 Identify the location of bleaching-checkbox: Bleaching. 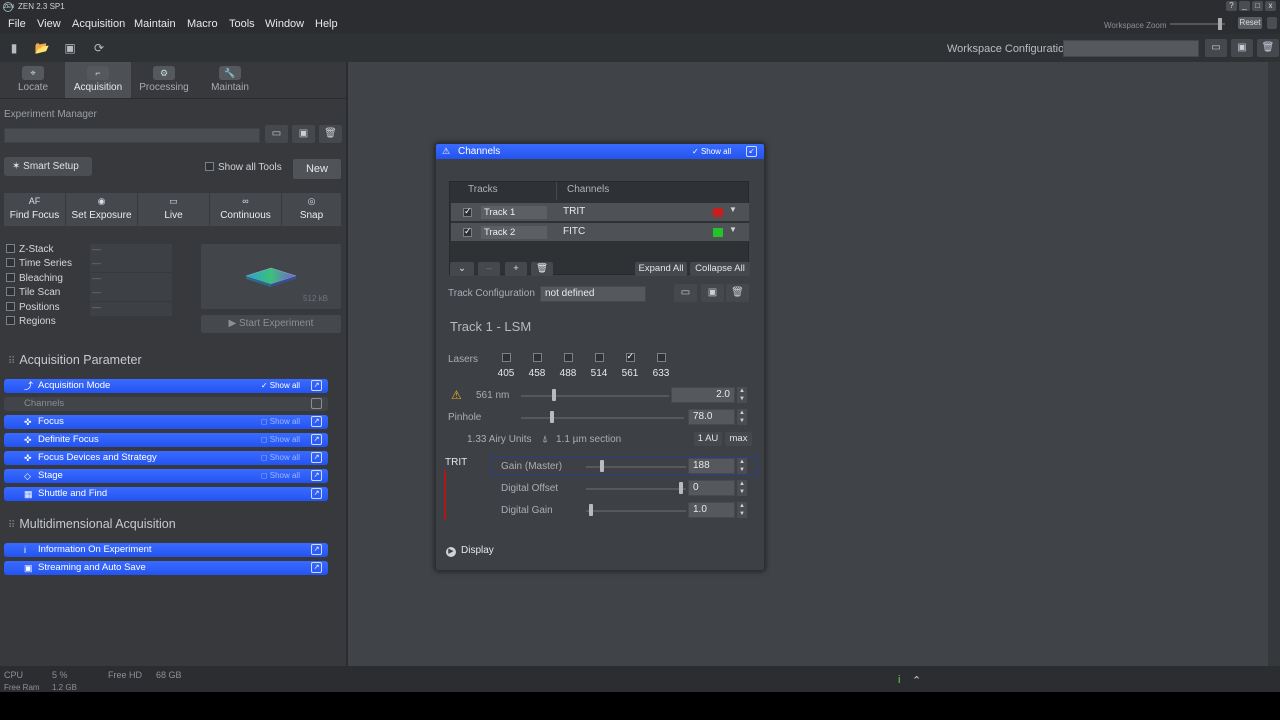
(34, 278).